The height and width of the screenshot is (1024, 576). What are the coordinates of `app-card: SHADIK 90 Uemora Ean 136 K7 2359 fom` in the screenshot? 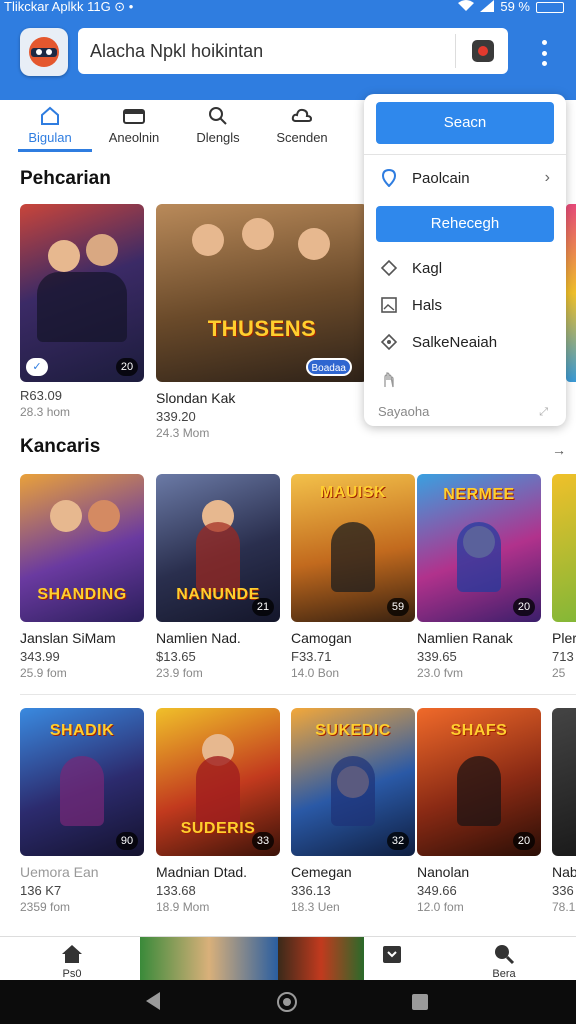 It's located at (82, 811).